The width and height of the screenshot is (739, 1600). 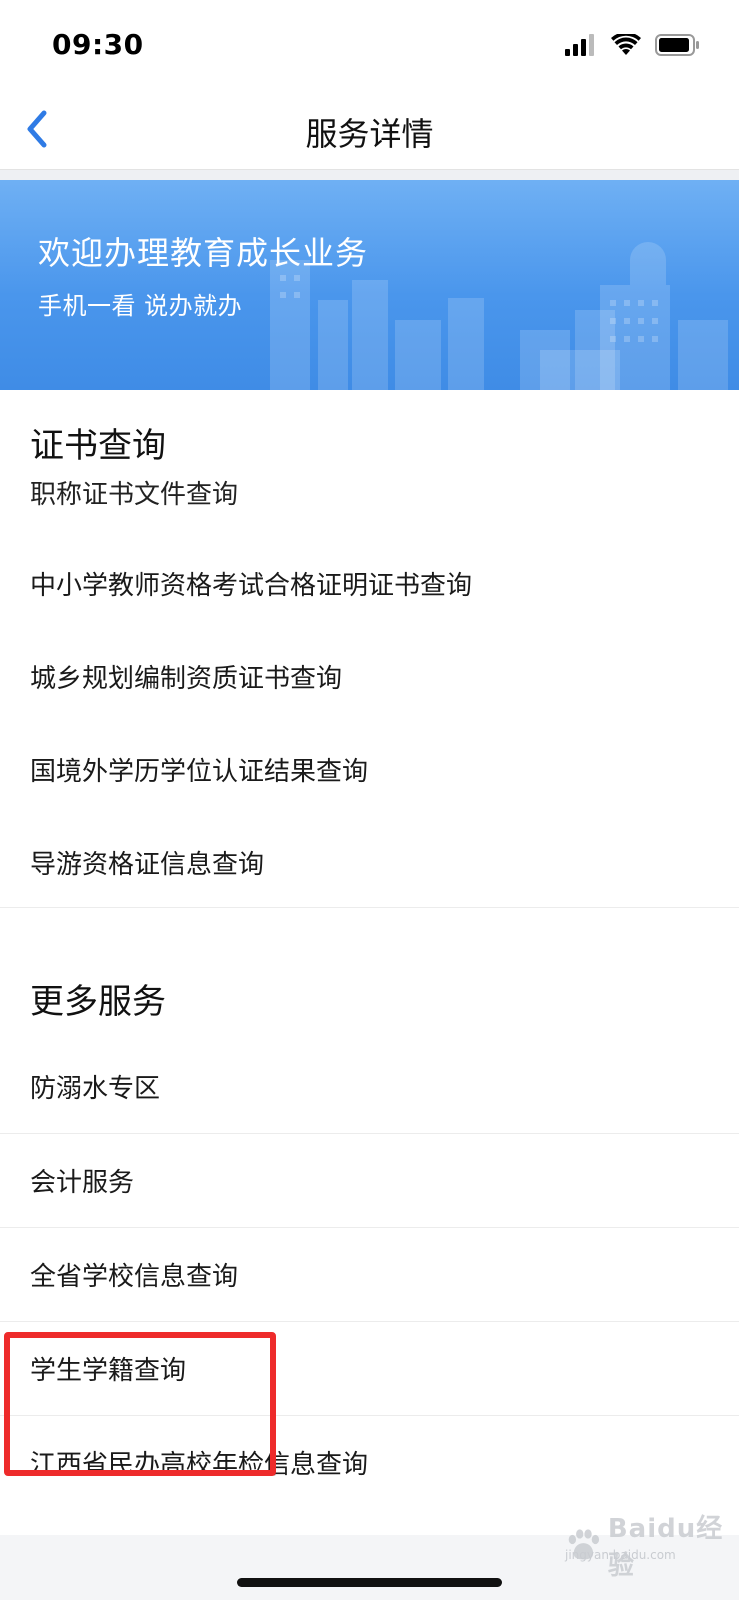 What do you see at coordinates (369, 1463) in the screenshot?
I see `list-item: 江西省民办高校年检信息查询` at bounding box center [369, 1463].